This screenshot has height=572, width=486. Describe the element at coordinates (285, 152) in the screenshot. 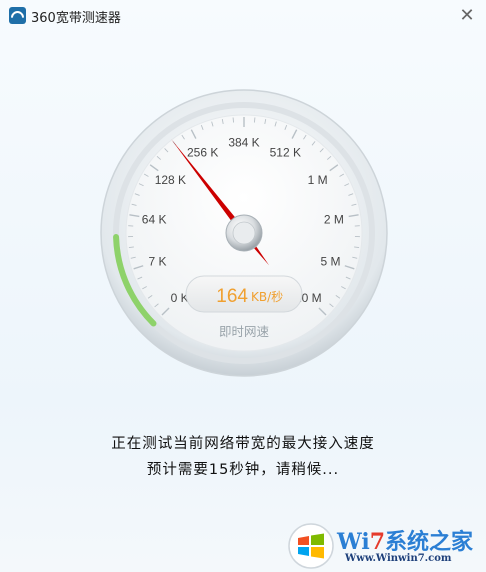

I see `gauge-tick-label: 512 K` at that location.